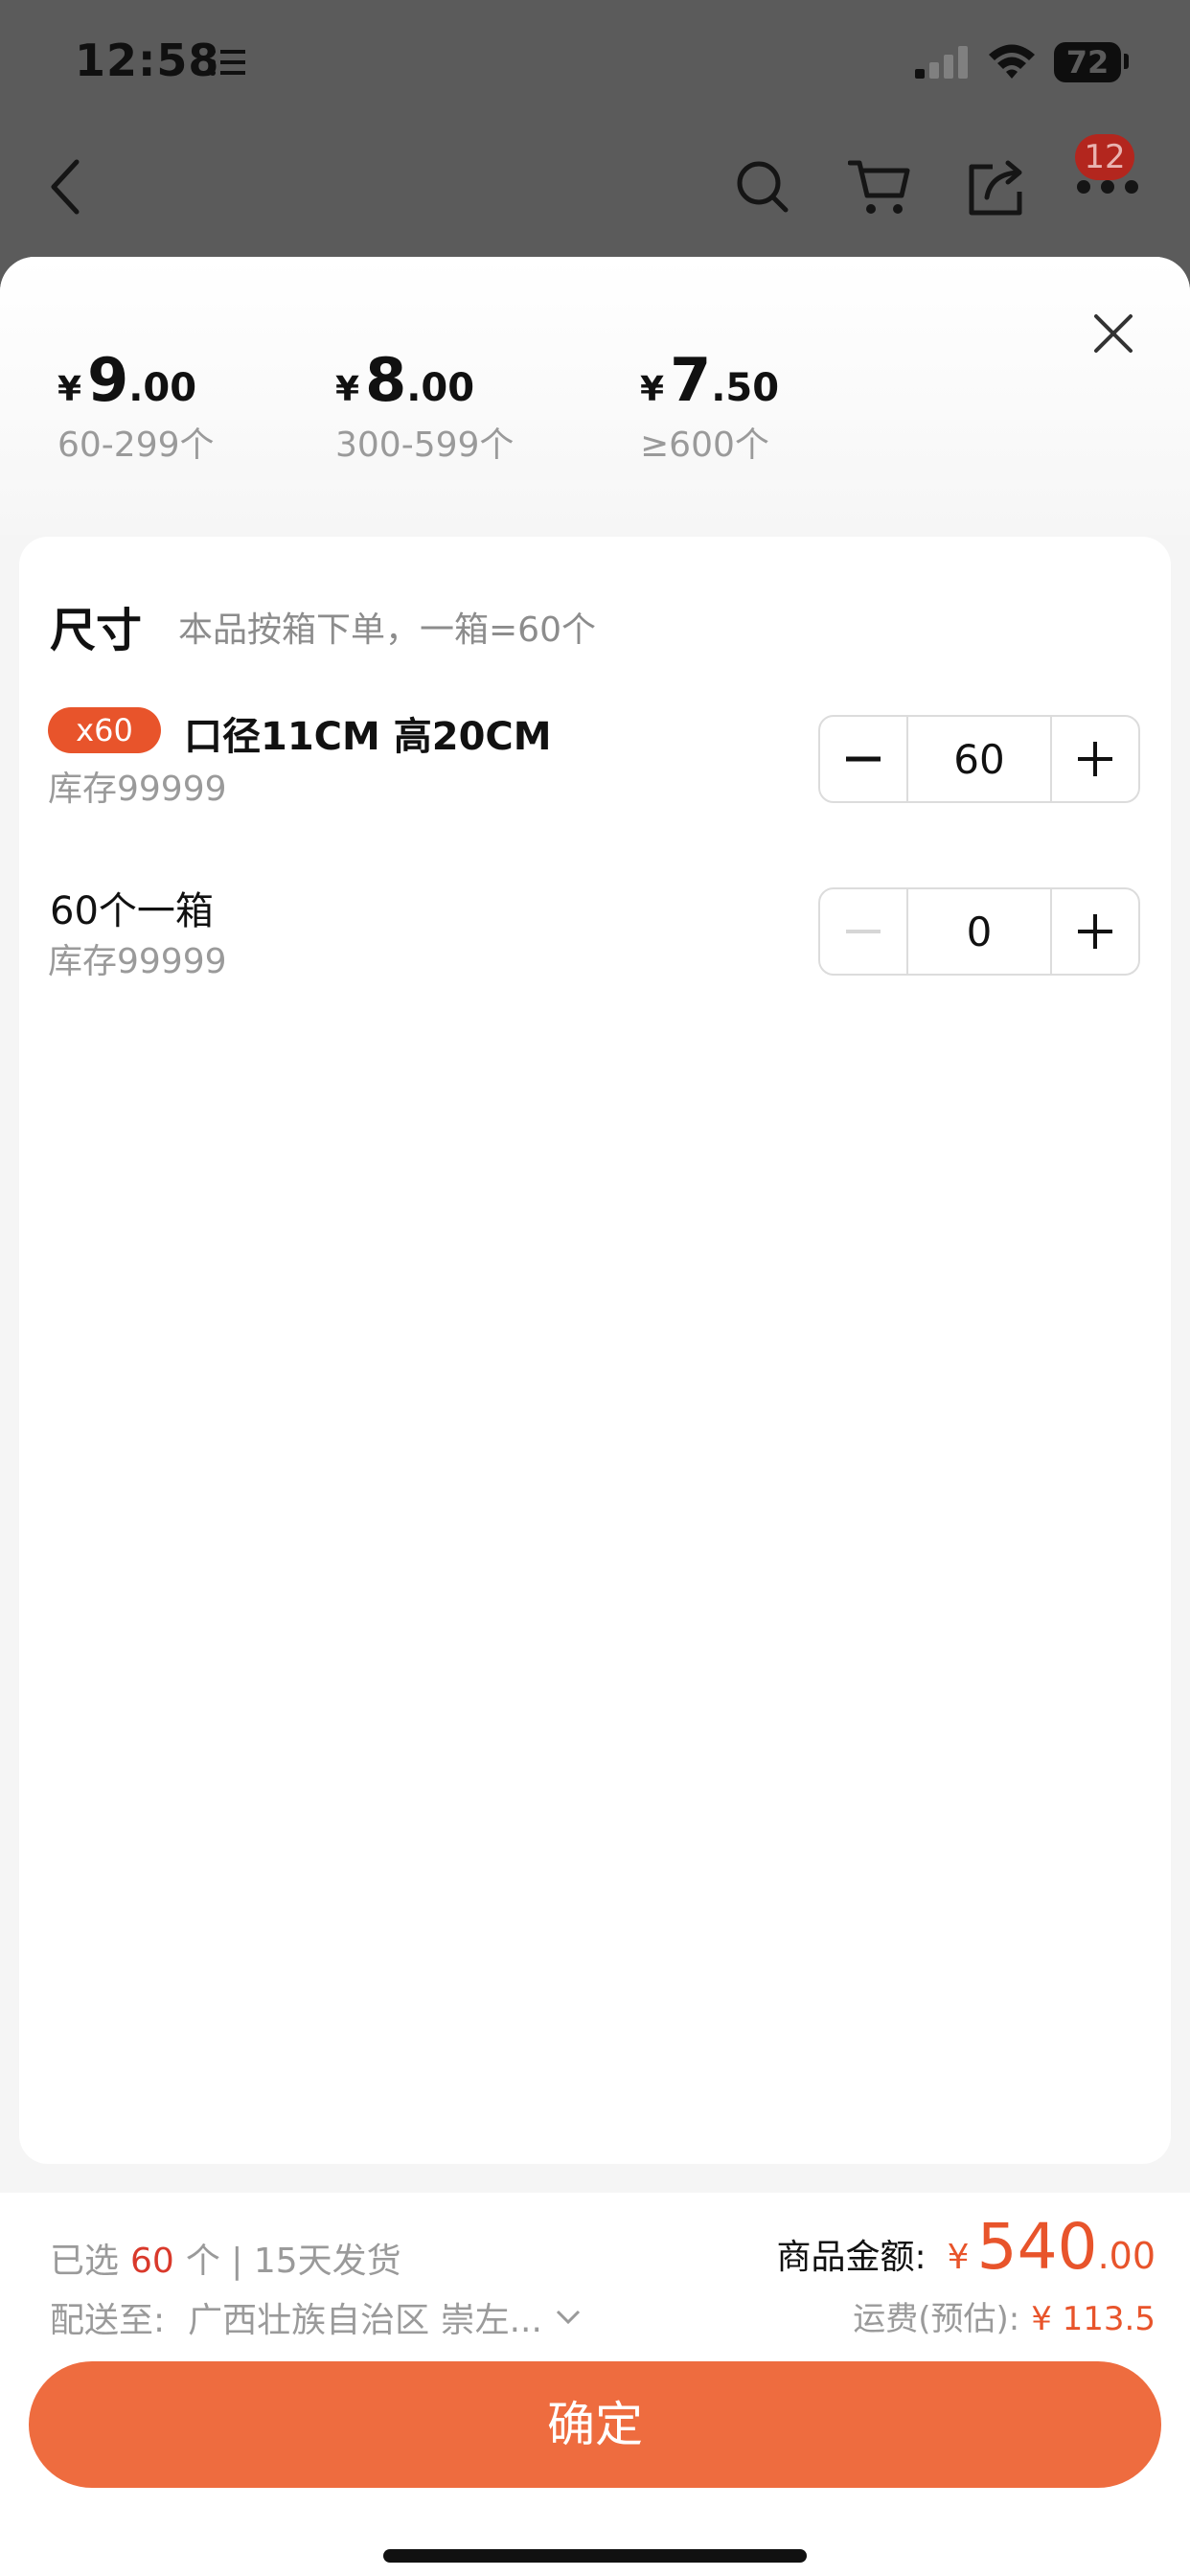 The height and width of the screenshot is (2576, 1190). Describe the element at coordinates (1107, 187) in the screenshot. I see `more-dots-icon` at that location.